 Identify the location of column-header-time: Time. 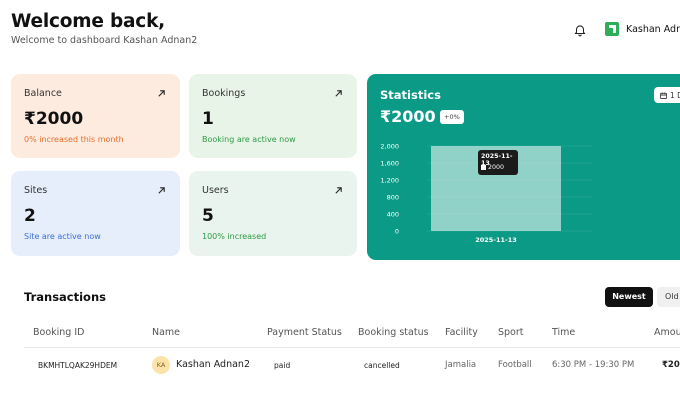
(563, 332).